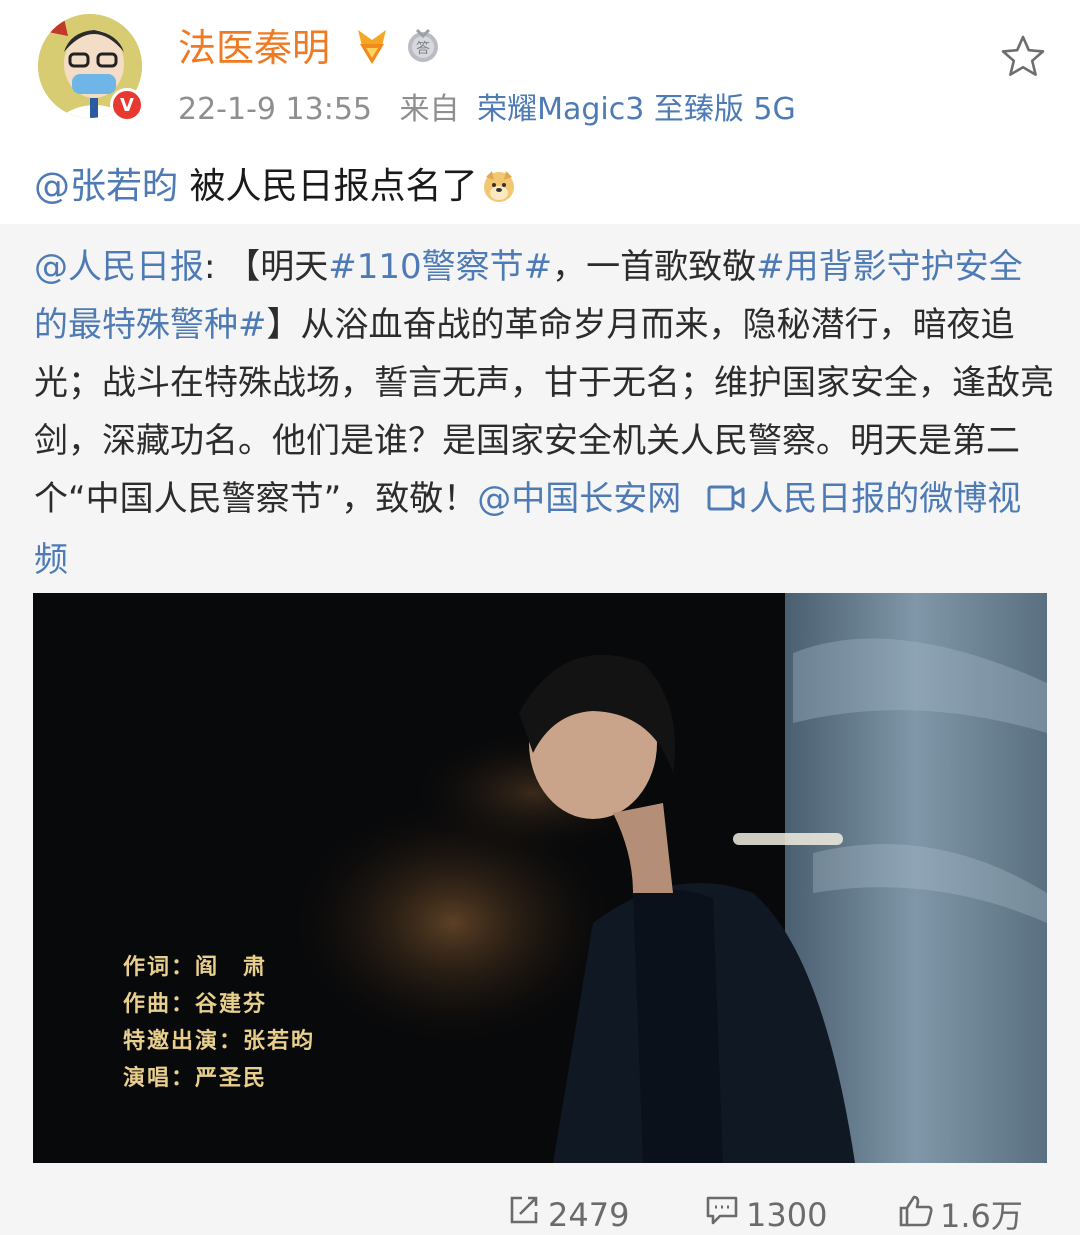 The width and height of the screenshot is (1080, 1235). Describe the element at coordinates (195, 1078) in the screenshot. I see `credit-line: 演唱：严圣民` at that location.